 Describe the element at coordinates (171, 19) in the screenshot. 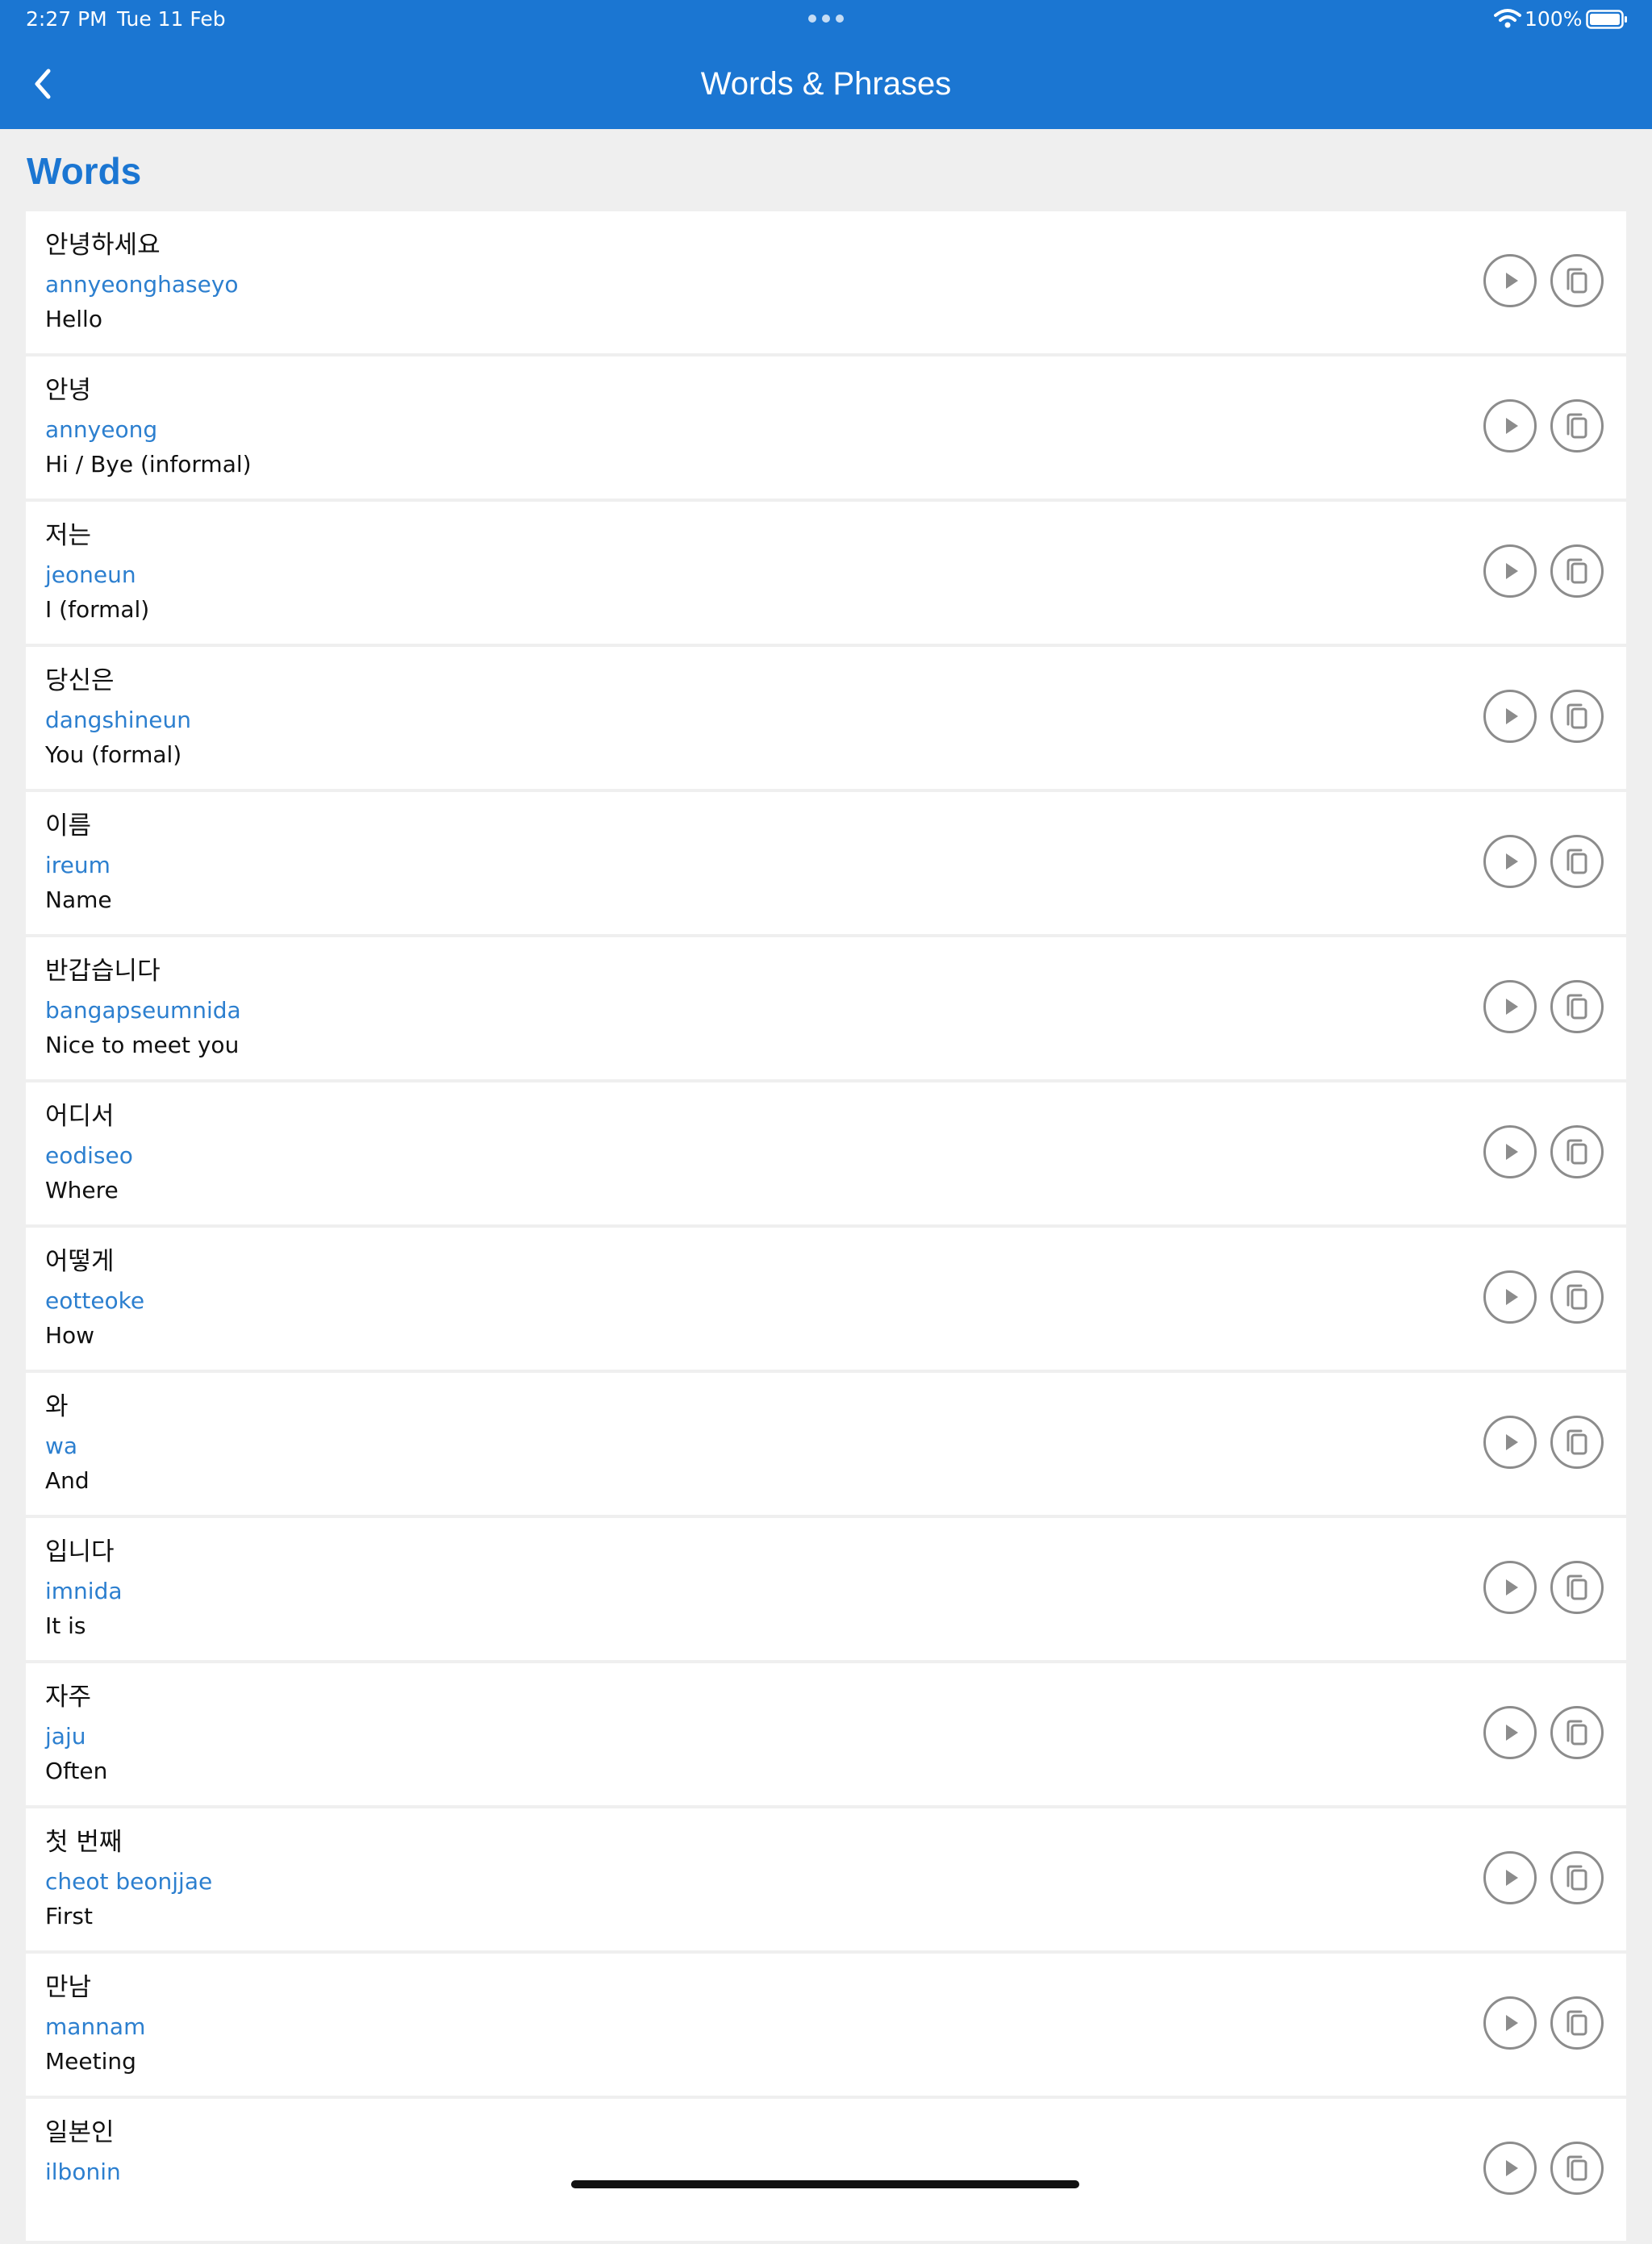

I see `status-date: Tue 11 Feb` at that location.